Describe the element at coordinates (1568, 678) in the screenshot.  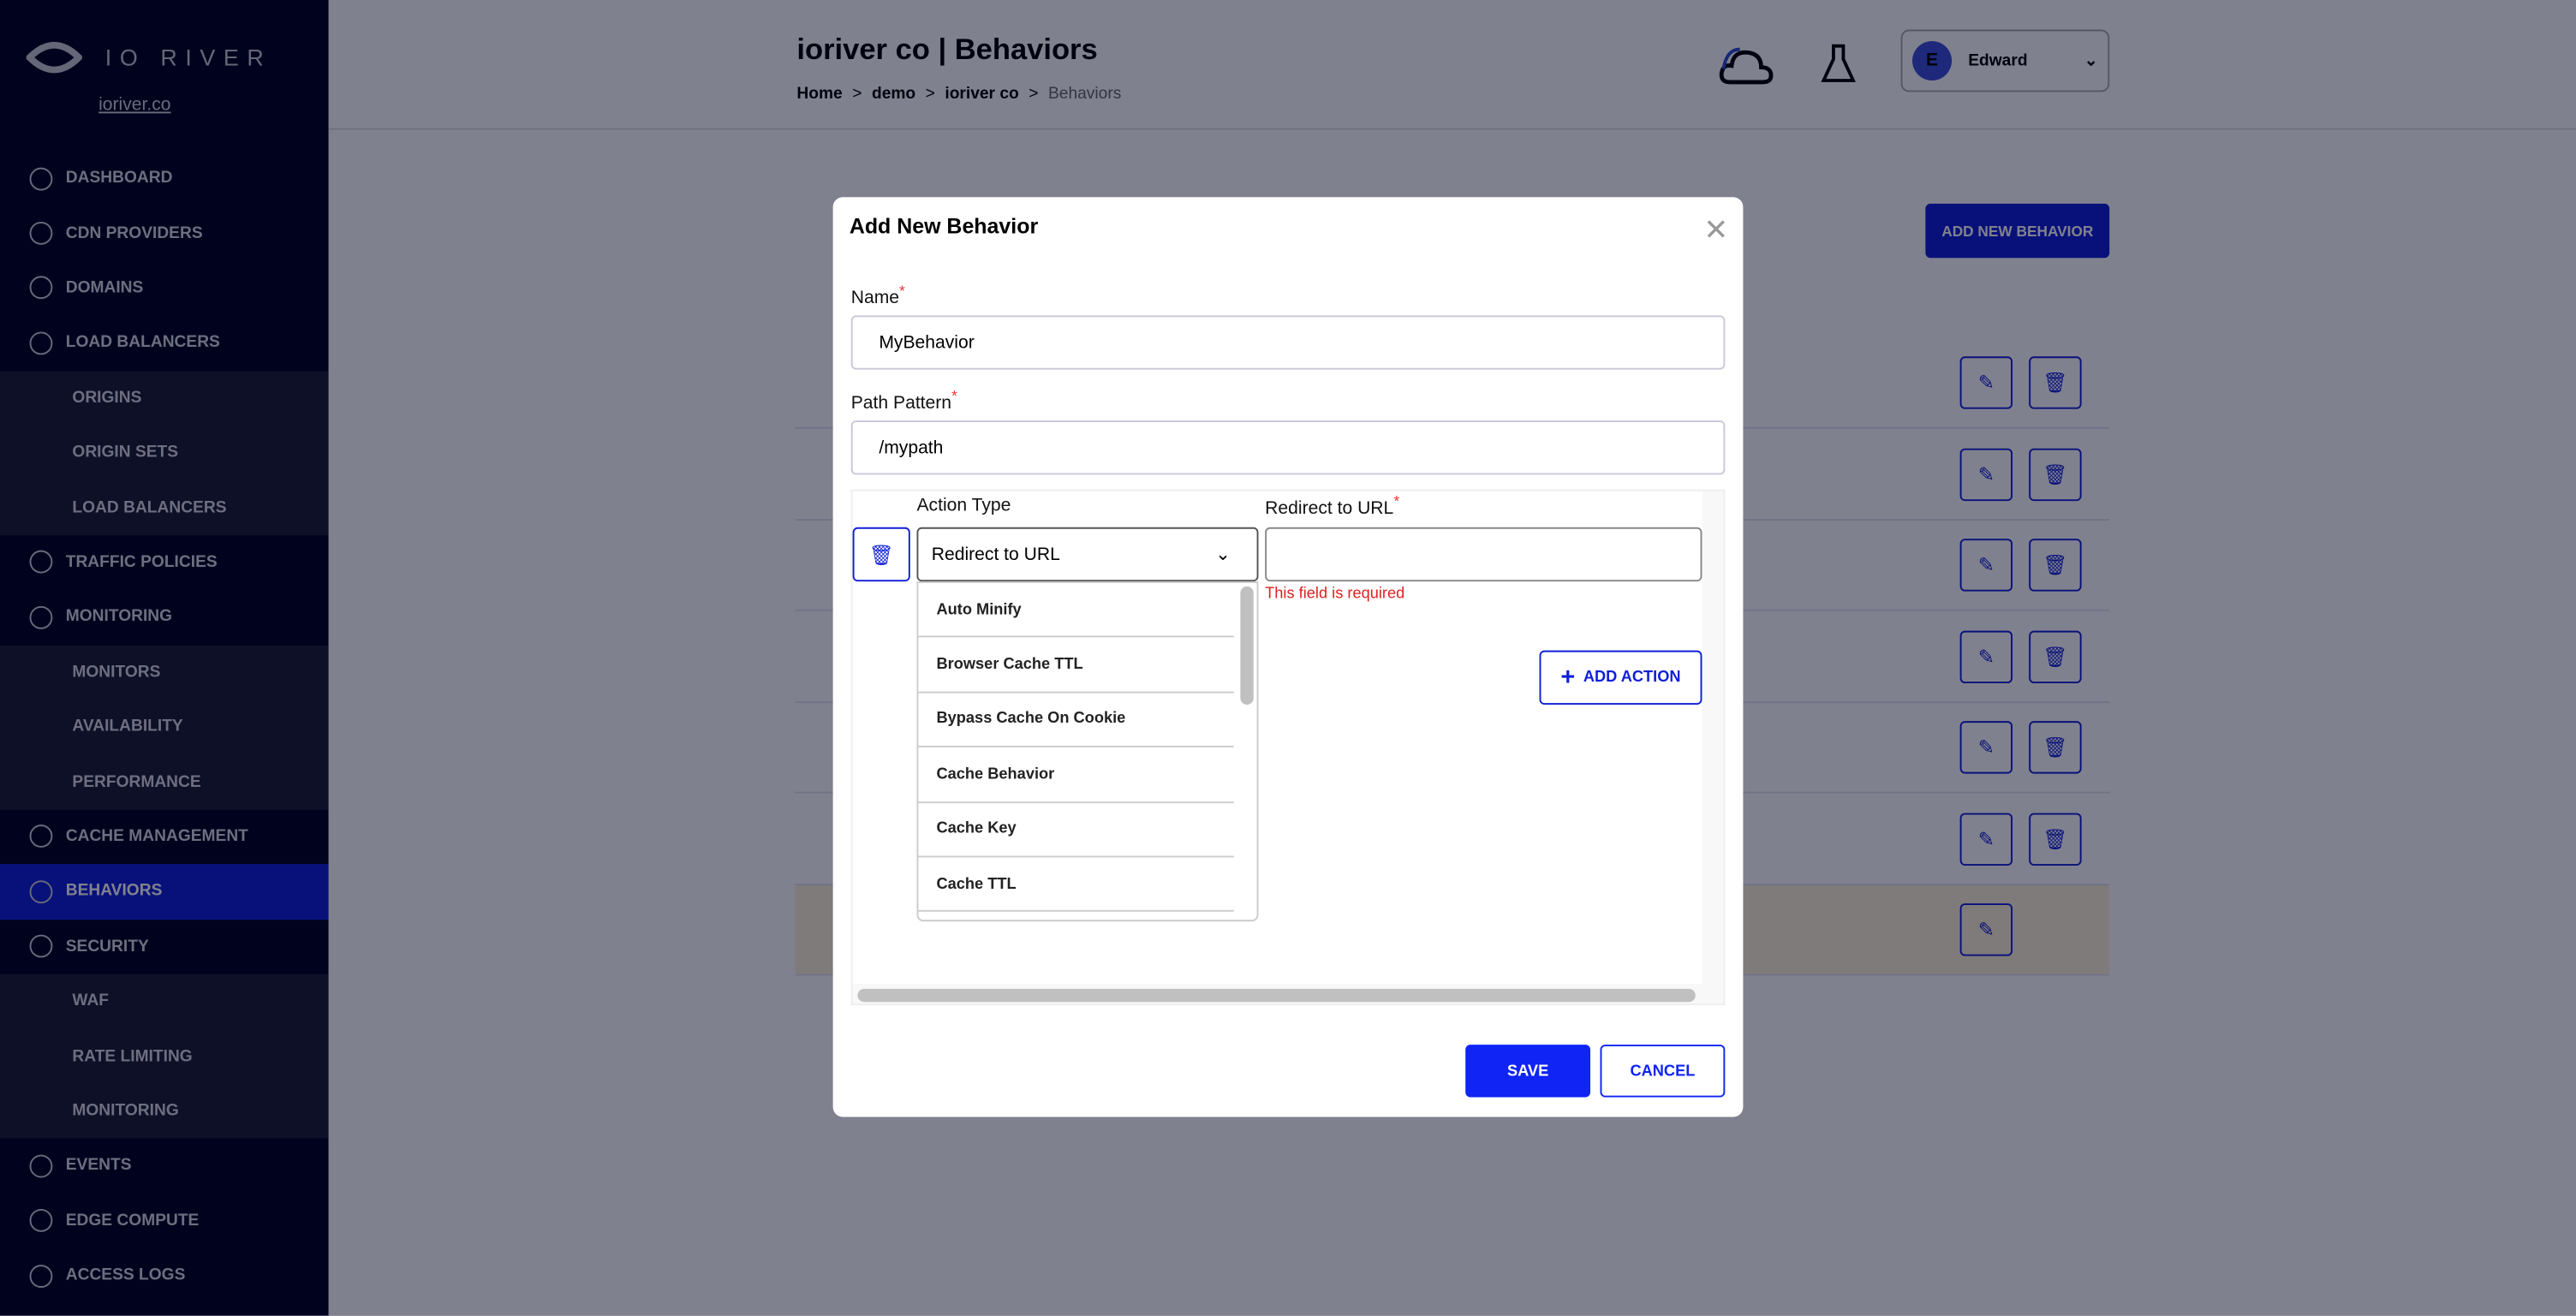
I see `plus-icon: +` at that location.